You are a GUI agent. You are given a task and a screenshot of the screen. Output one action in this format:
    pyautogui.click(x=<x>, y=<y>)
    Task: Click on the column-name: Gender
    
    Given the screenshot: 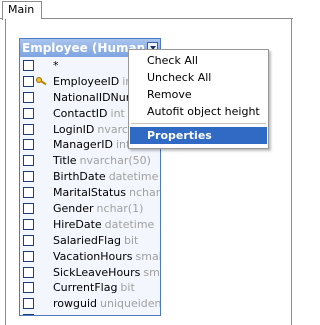 What is the action you would take?
    pyautogui.click(x=73, y=209)
    